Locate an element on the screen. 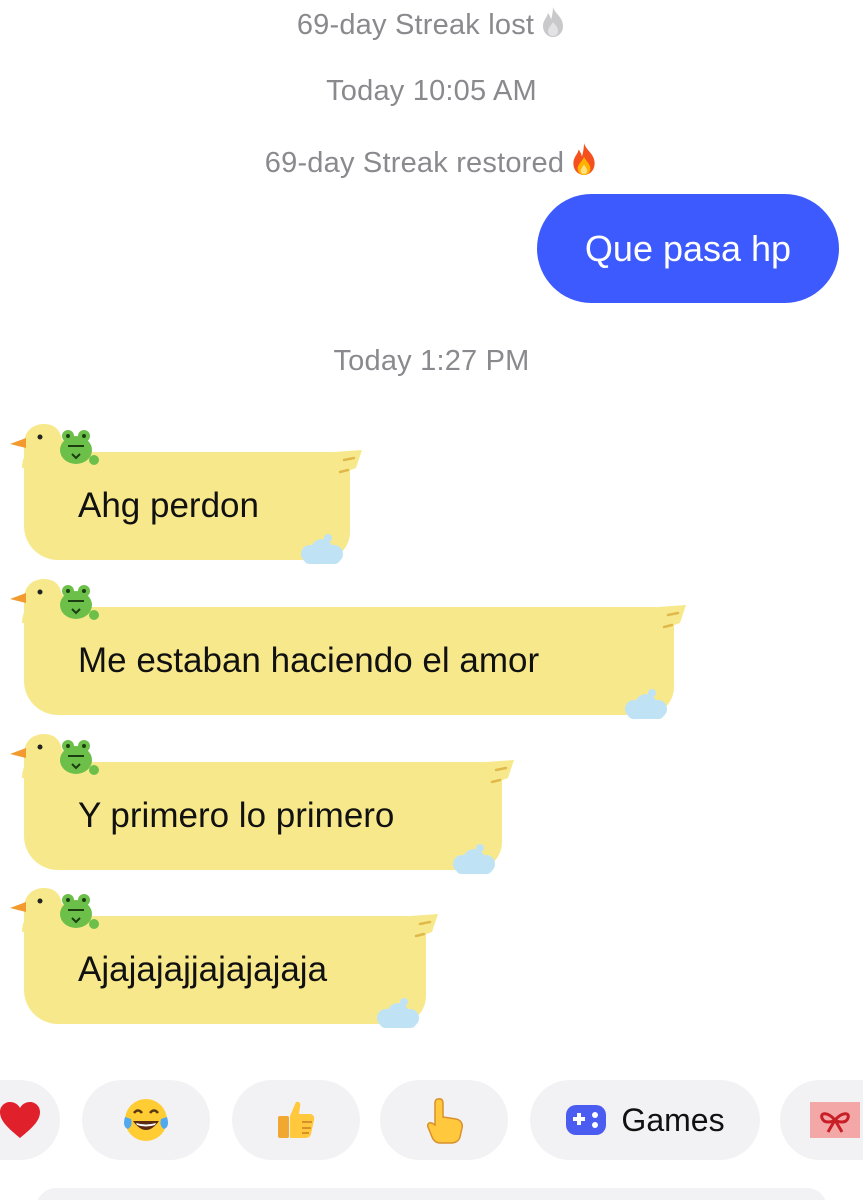  quick-reply-thumbs-up is located at coordinates (296, 1120).